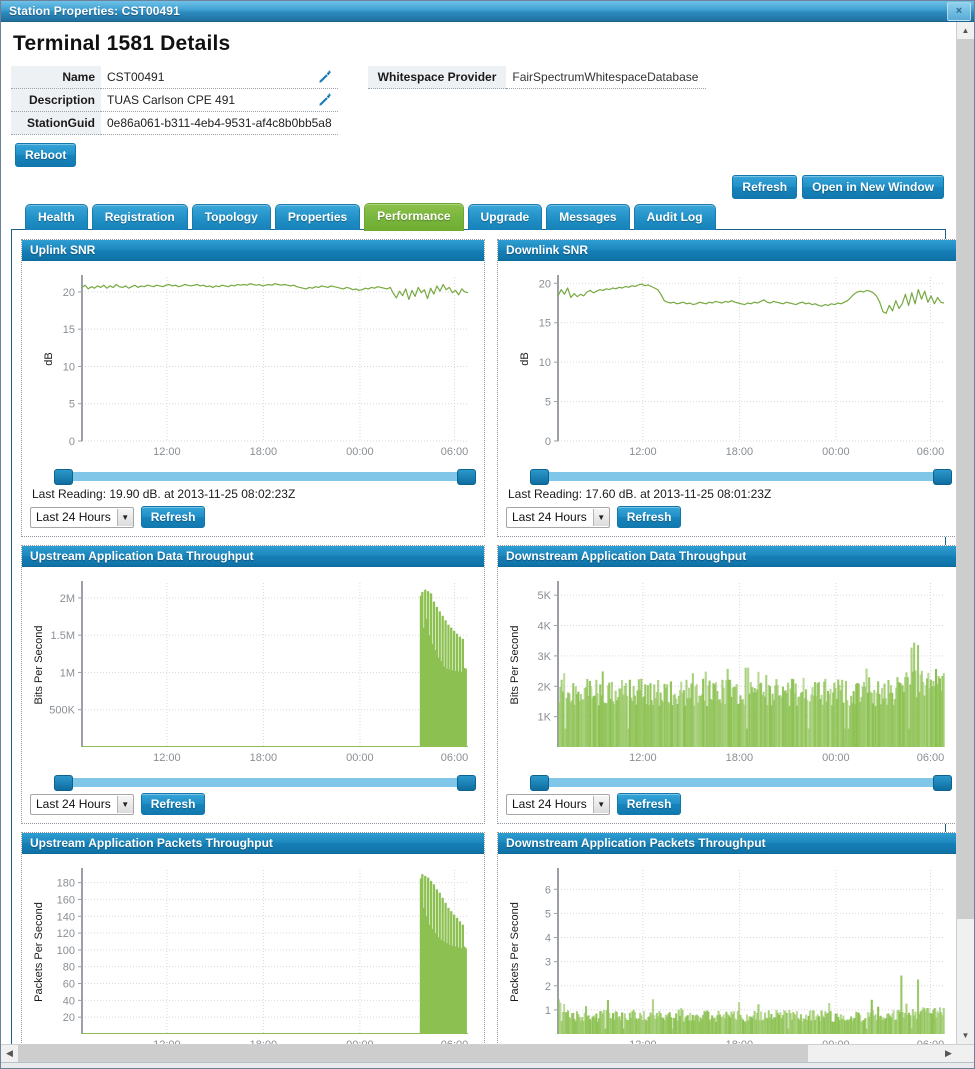 The width and height of the screenshot is (975, 1069). What do you see at coordinates (873, 187) in the screenshot?
I see `open-in-new-window-button: Open in New Window` at bounding box center [873, 187].